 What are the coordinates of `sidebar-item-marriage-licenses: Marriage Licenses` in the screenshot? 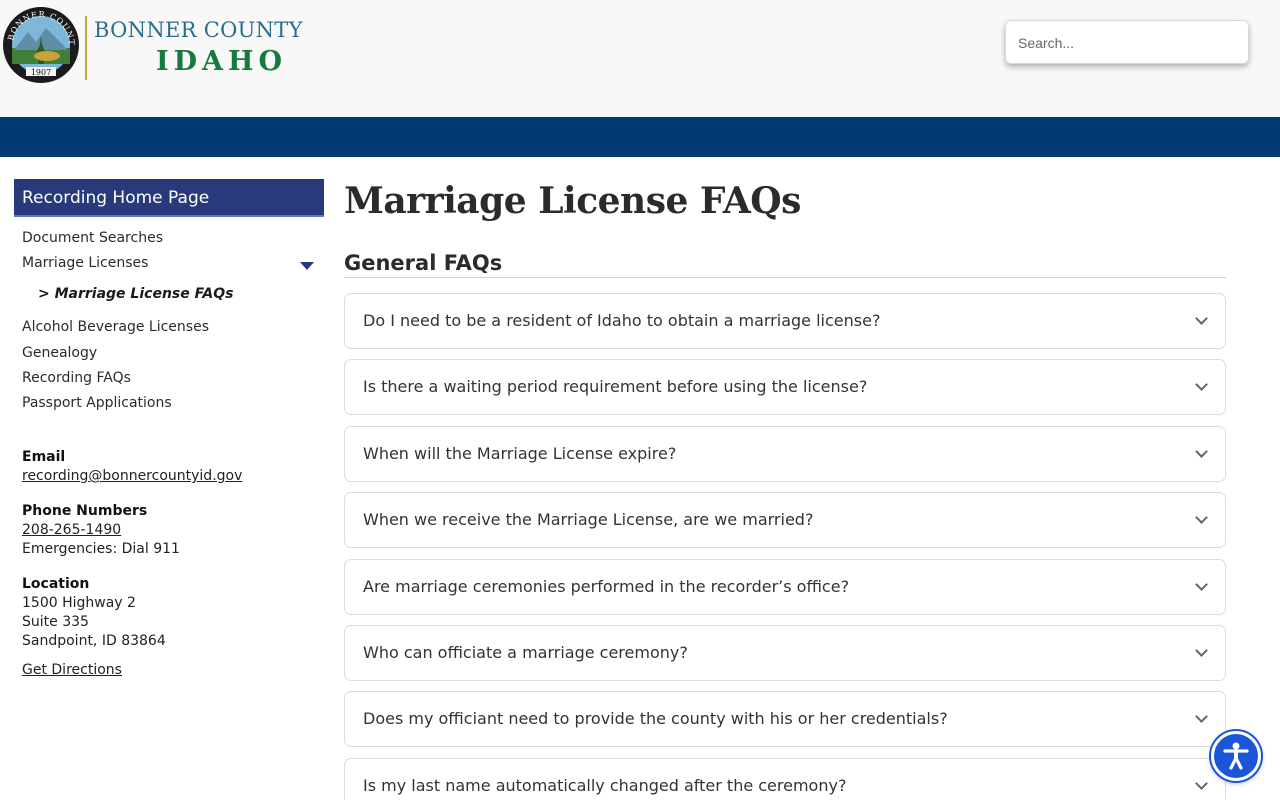 It's located at (85, 263).